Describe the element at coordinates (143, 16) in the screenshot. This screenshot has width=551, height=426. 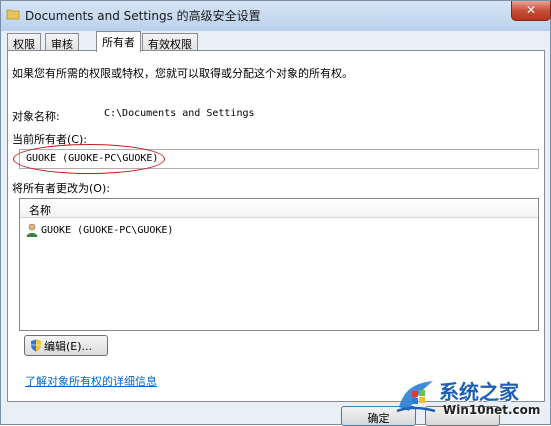
I see `window-title: Documents and Settings 的高级安全设置` at that location.